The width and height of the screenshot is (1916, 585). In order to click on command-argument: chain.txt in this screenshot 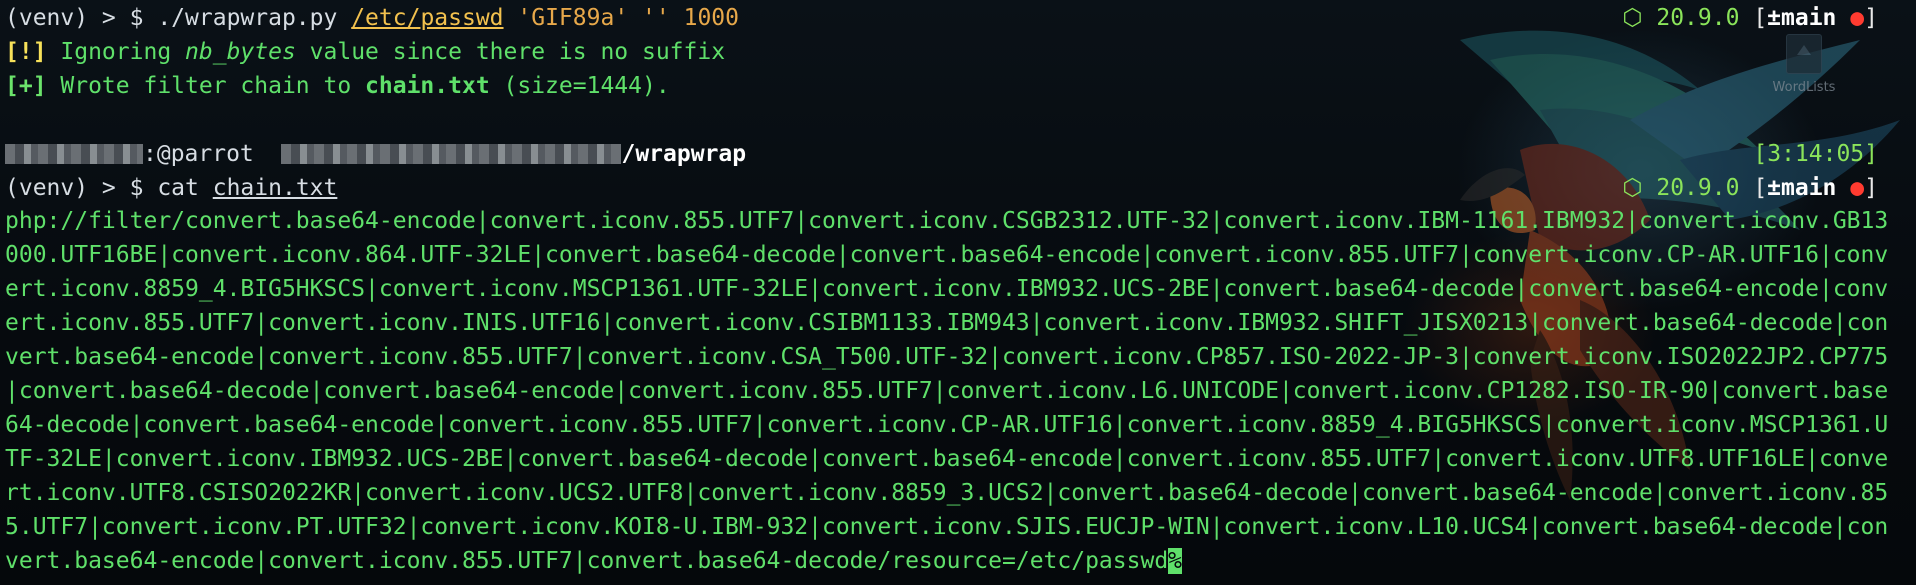, I will do `click(275, 188)`.